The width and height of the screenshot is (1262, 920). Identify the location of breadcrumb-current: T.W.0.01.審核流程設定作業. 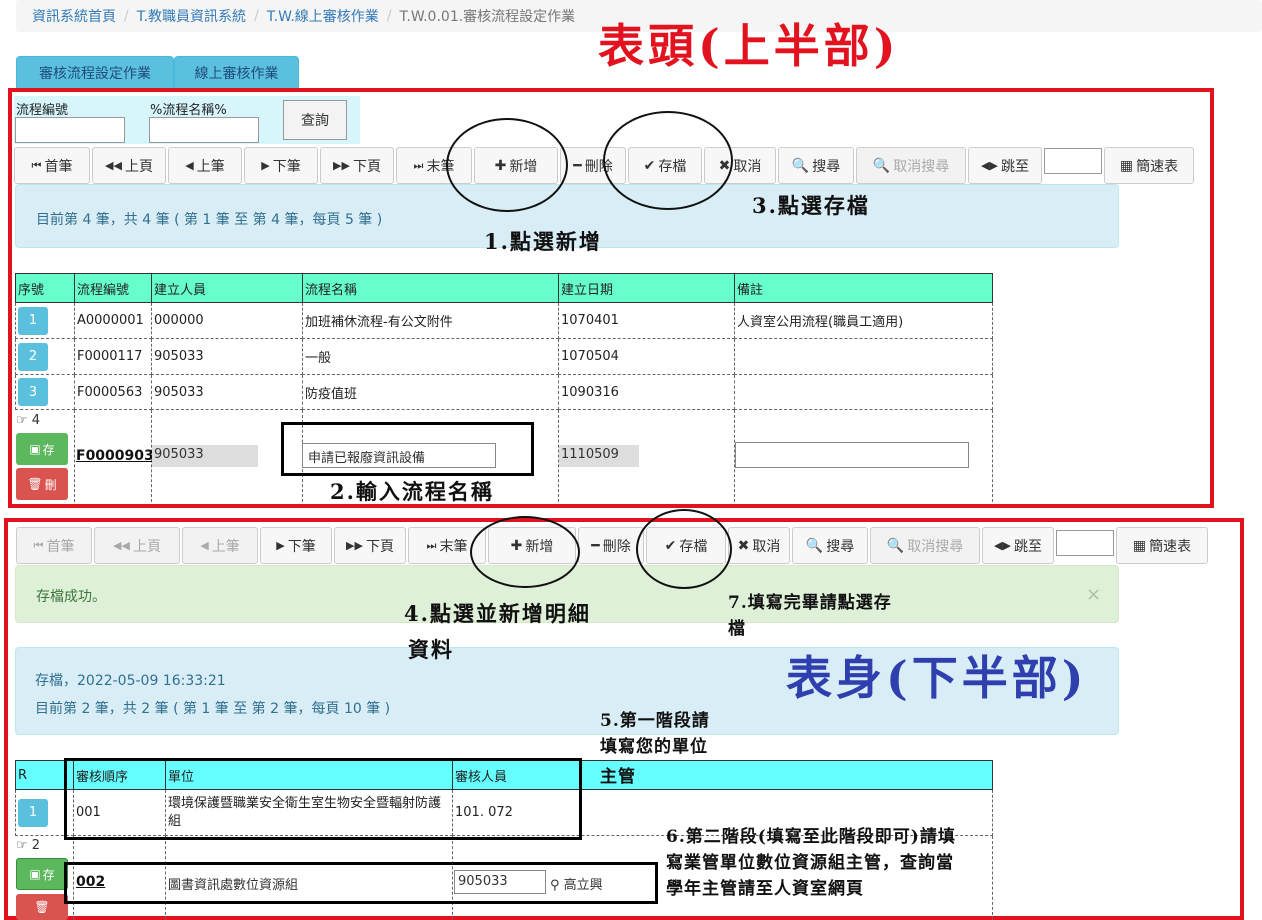
(487, 17).